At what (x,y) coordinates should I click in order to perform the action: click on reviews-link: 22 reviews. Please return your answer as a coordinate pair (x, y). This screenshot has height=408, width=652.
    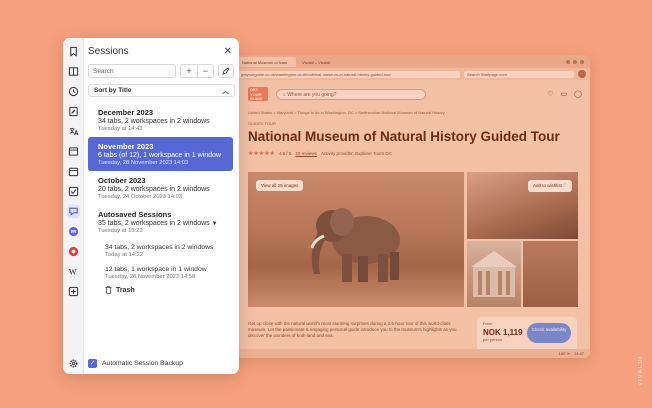
    Looking at the image, I should click on (306, 153).